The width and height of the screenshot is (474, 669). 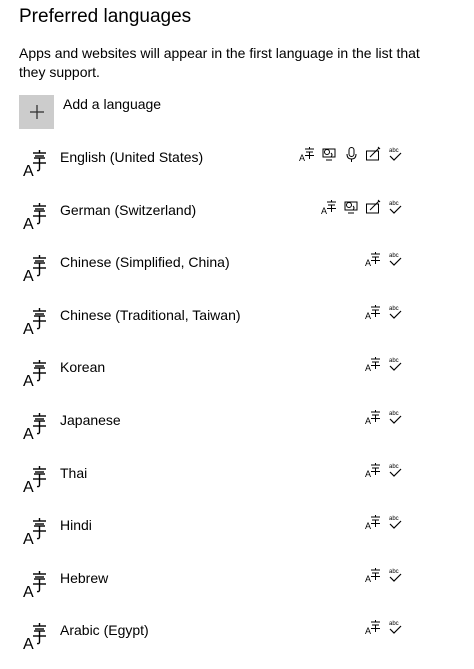 What do you see at coordinates (83, 367) in the screenshot?
I see `language-name: Korean` at bounding box center [83, 367].